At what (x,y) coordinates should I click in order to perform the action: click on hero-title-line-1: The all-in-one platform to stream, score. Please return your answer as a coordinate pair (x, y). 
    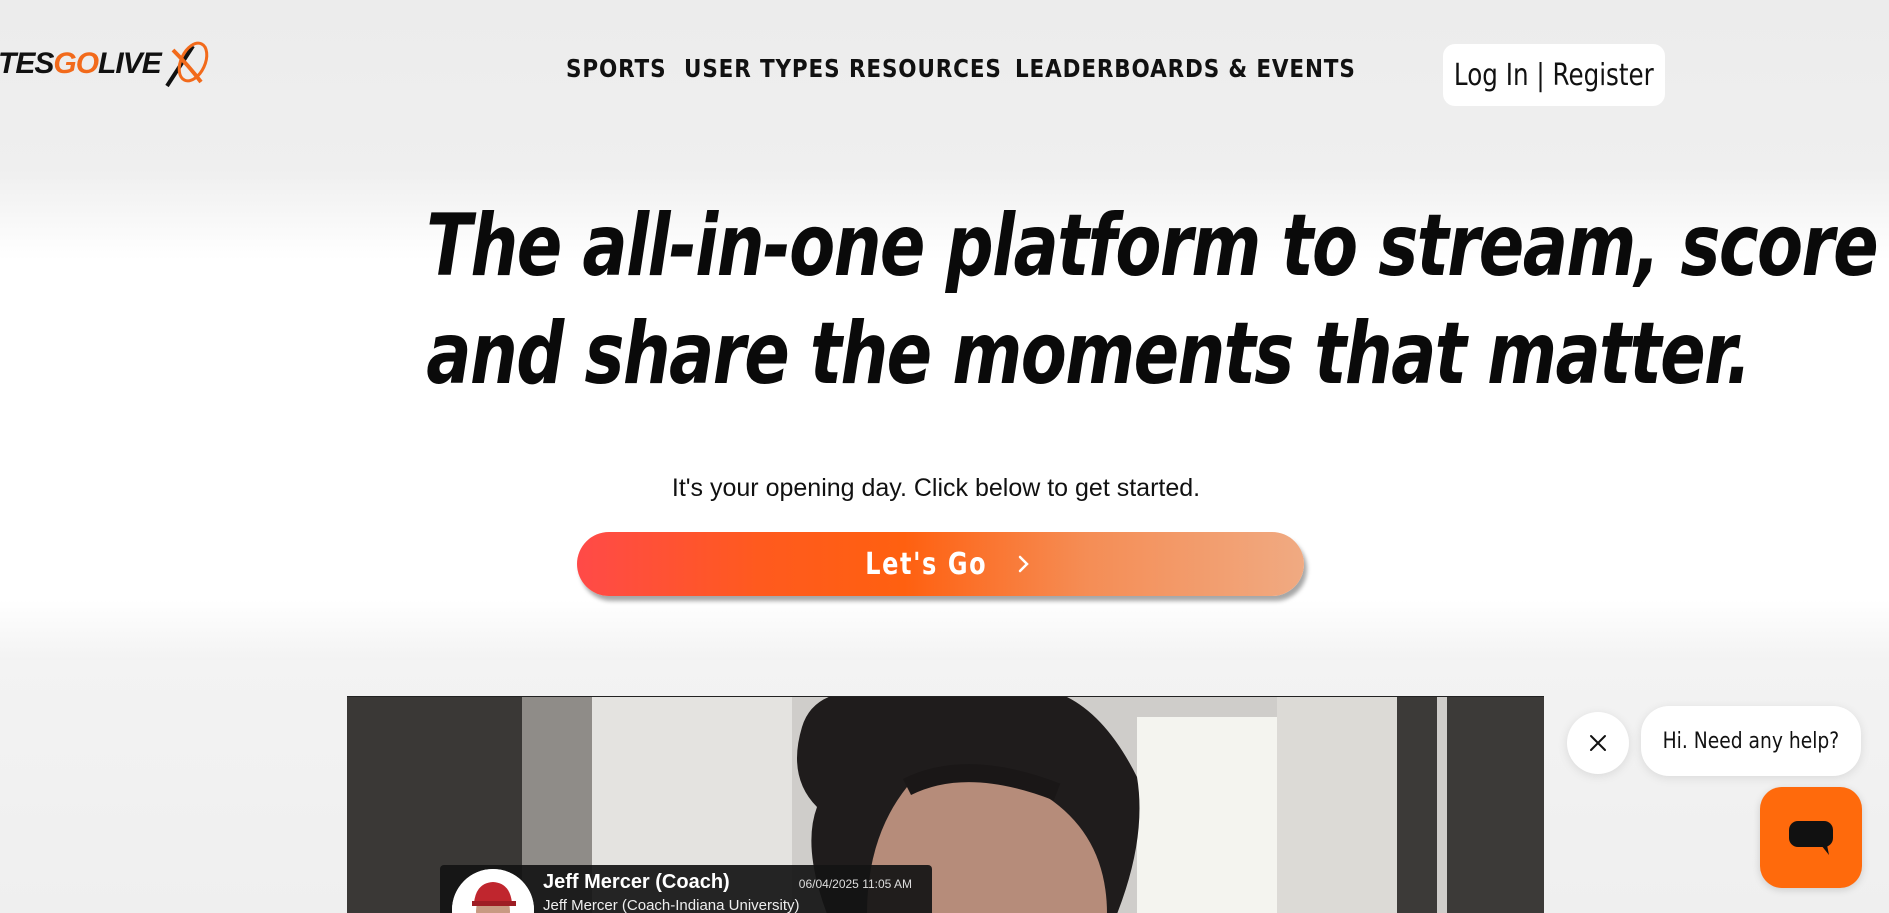
    Looking at the image, I should click on (1152, 246).